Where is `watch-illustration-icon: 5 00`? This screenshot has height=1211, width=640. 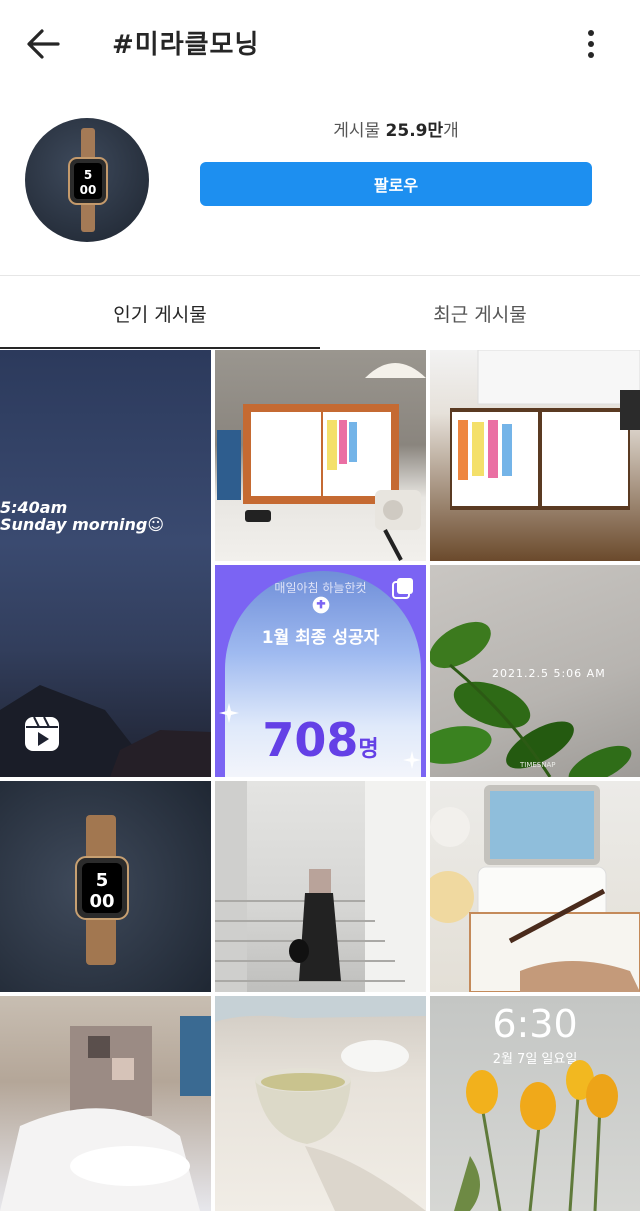
watch-illustration-icon: 5 00 is located at coordinates (102, 890).